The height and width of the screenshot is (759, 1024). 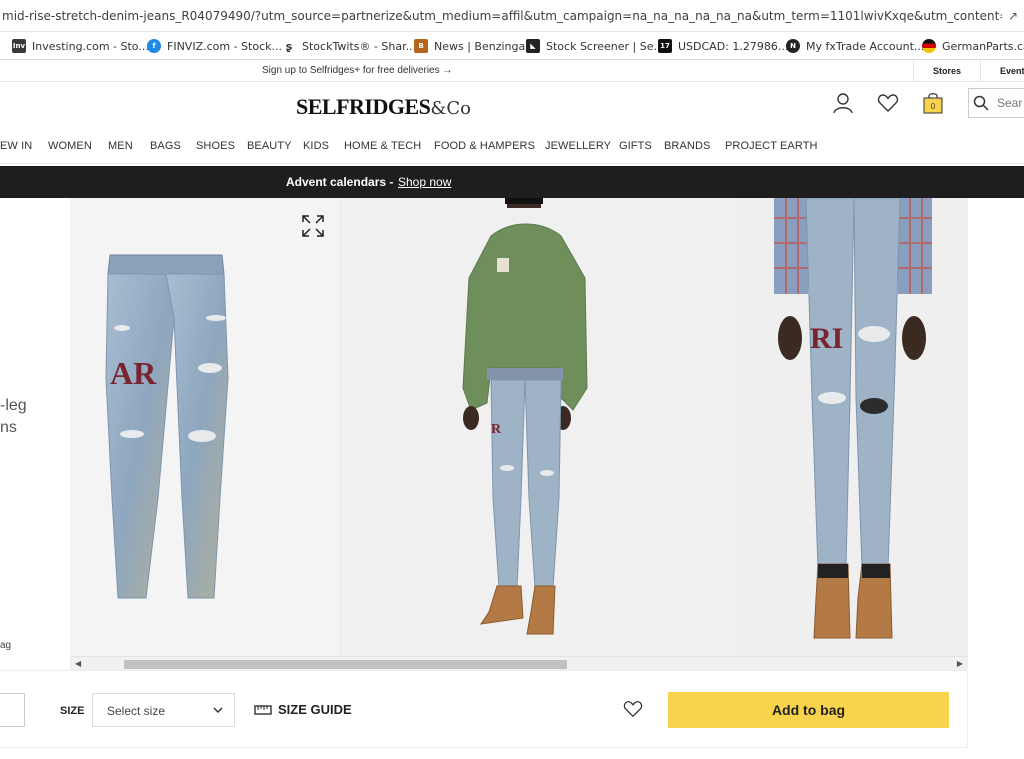 I want to click on size-select: Select size, so click(x=163, y=710).